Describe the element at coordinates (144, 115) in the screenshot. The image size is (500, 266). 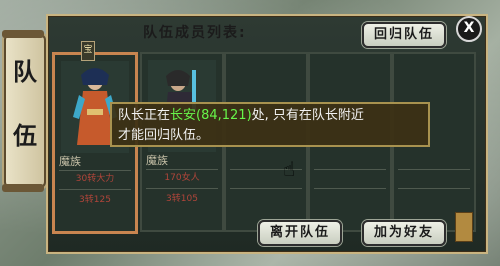
I see `tooltip-text-1: 队长正在` at that location.